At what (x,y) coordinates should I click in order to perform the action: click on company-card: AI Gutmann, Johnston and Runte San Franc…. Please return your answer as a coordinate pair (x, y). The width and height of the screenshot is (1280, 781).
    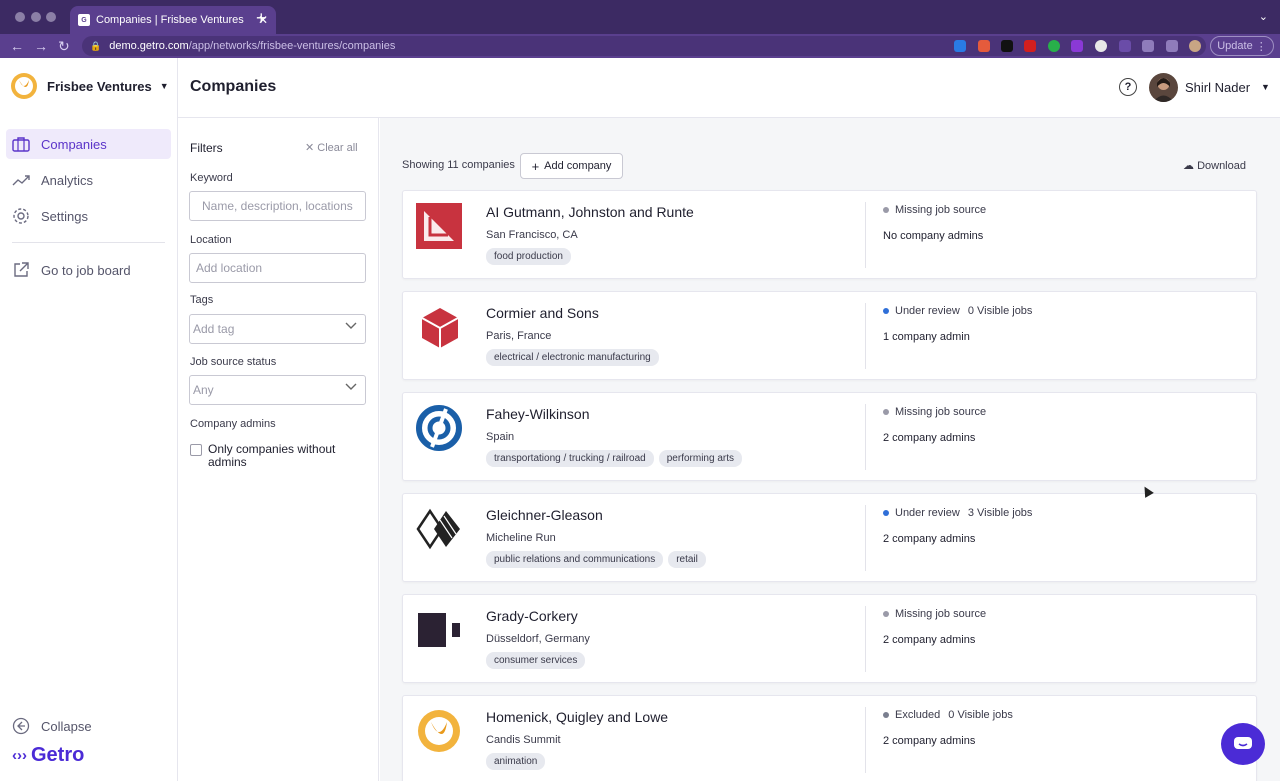
    Looking at the image, I should click on (829, 234).